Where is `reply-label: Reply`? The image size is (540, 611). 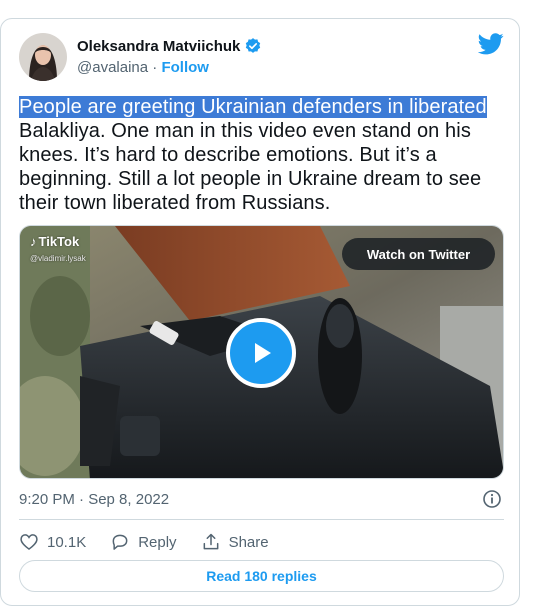 reply-label: Reply is located at coordinates (157, 542).